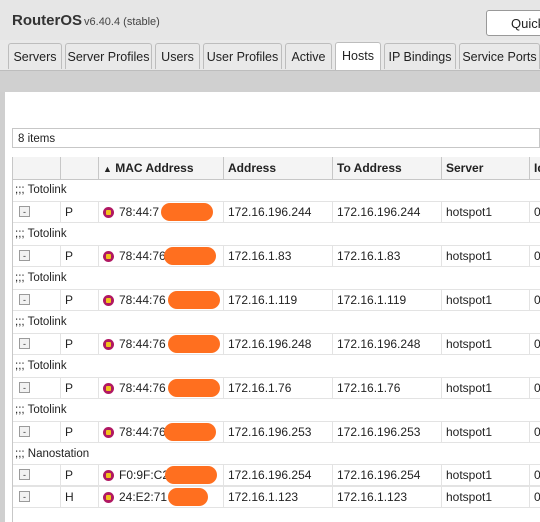  What do you see at coordinates (47, 20) in the screenshot?
I see `app-name: RouterOS` at bounding box center [47, 20].